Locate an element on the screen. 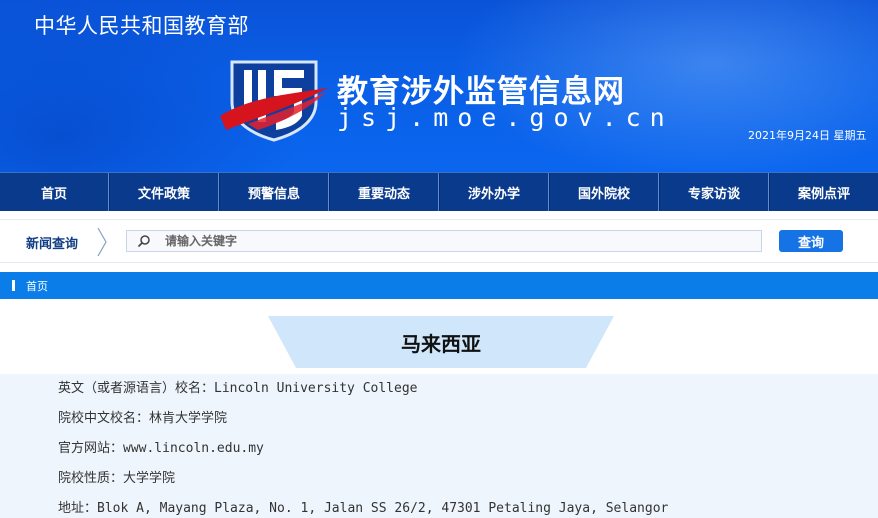 The height and width of the screenshot is (518, 878). school-chinese-name: 院校中文校名：林肯大学学院 is located at coordinates (143, 418).